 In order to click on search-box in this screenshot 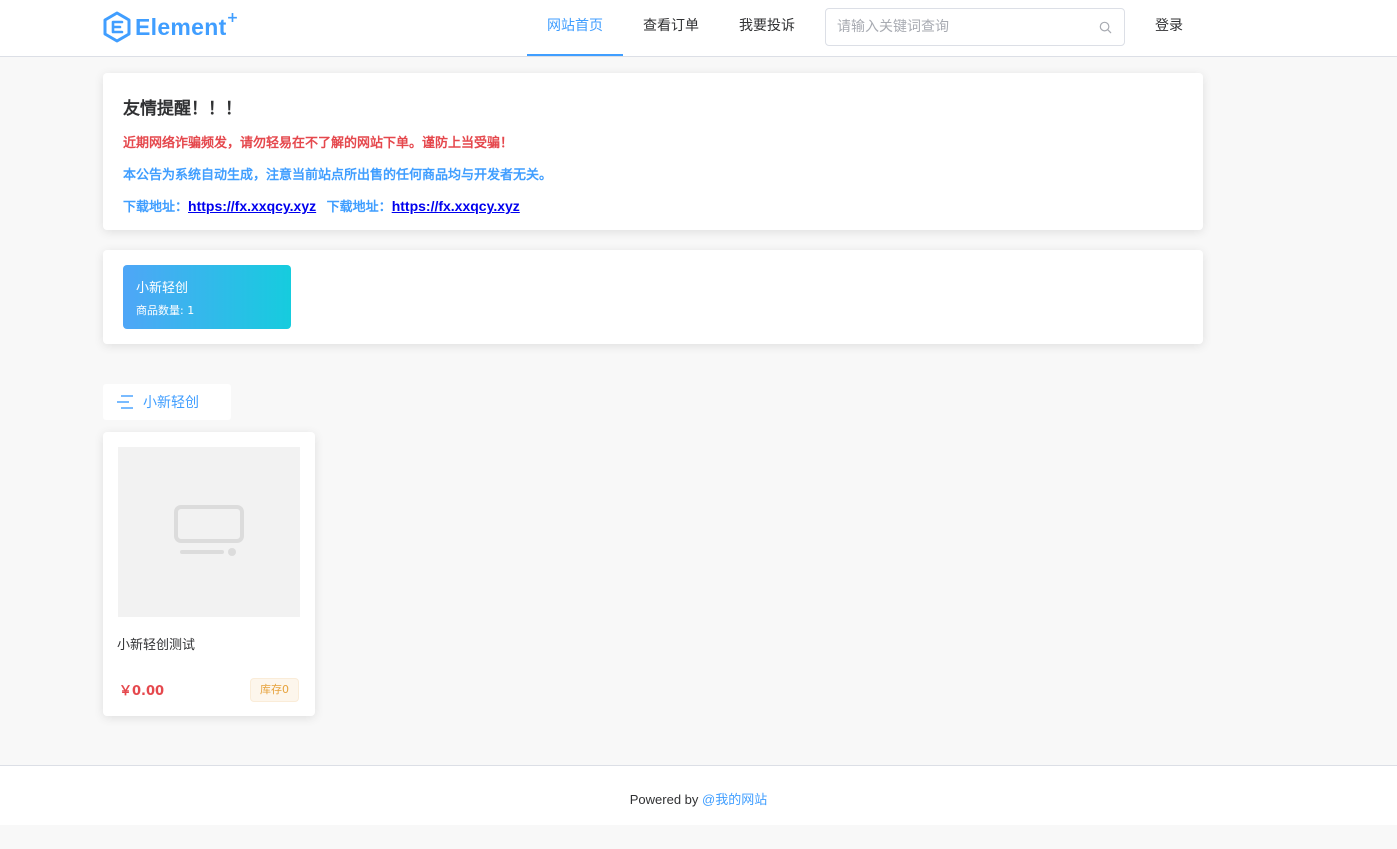, I will do `click(975, 27)`.